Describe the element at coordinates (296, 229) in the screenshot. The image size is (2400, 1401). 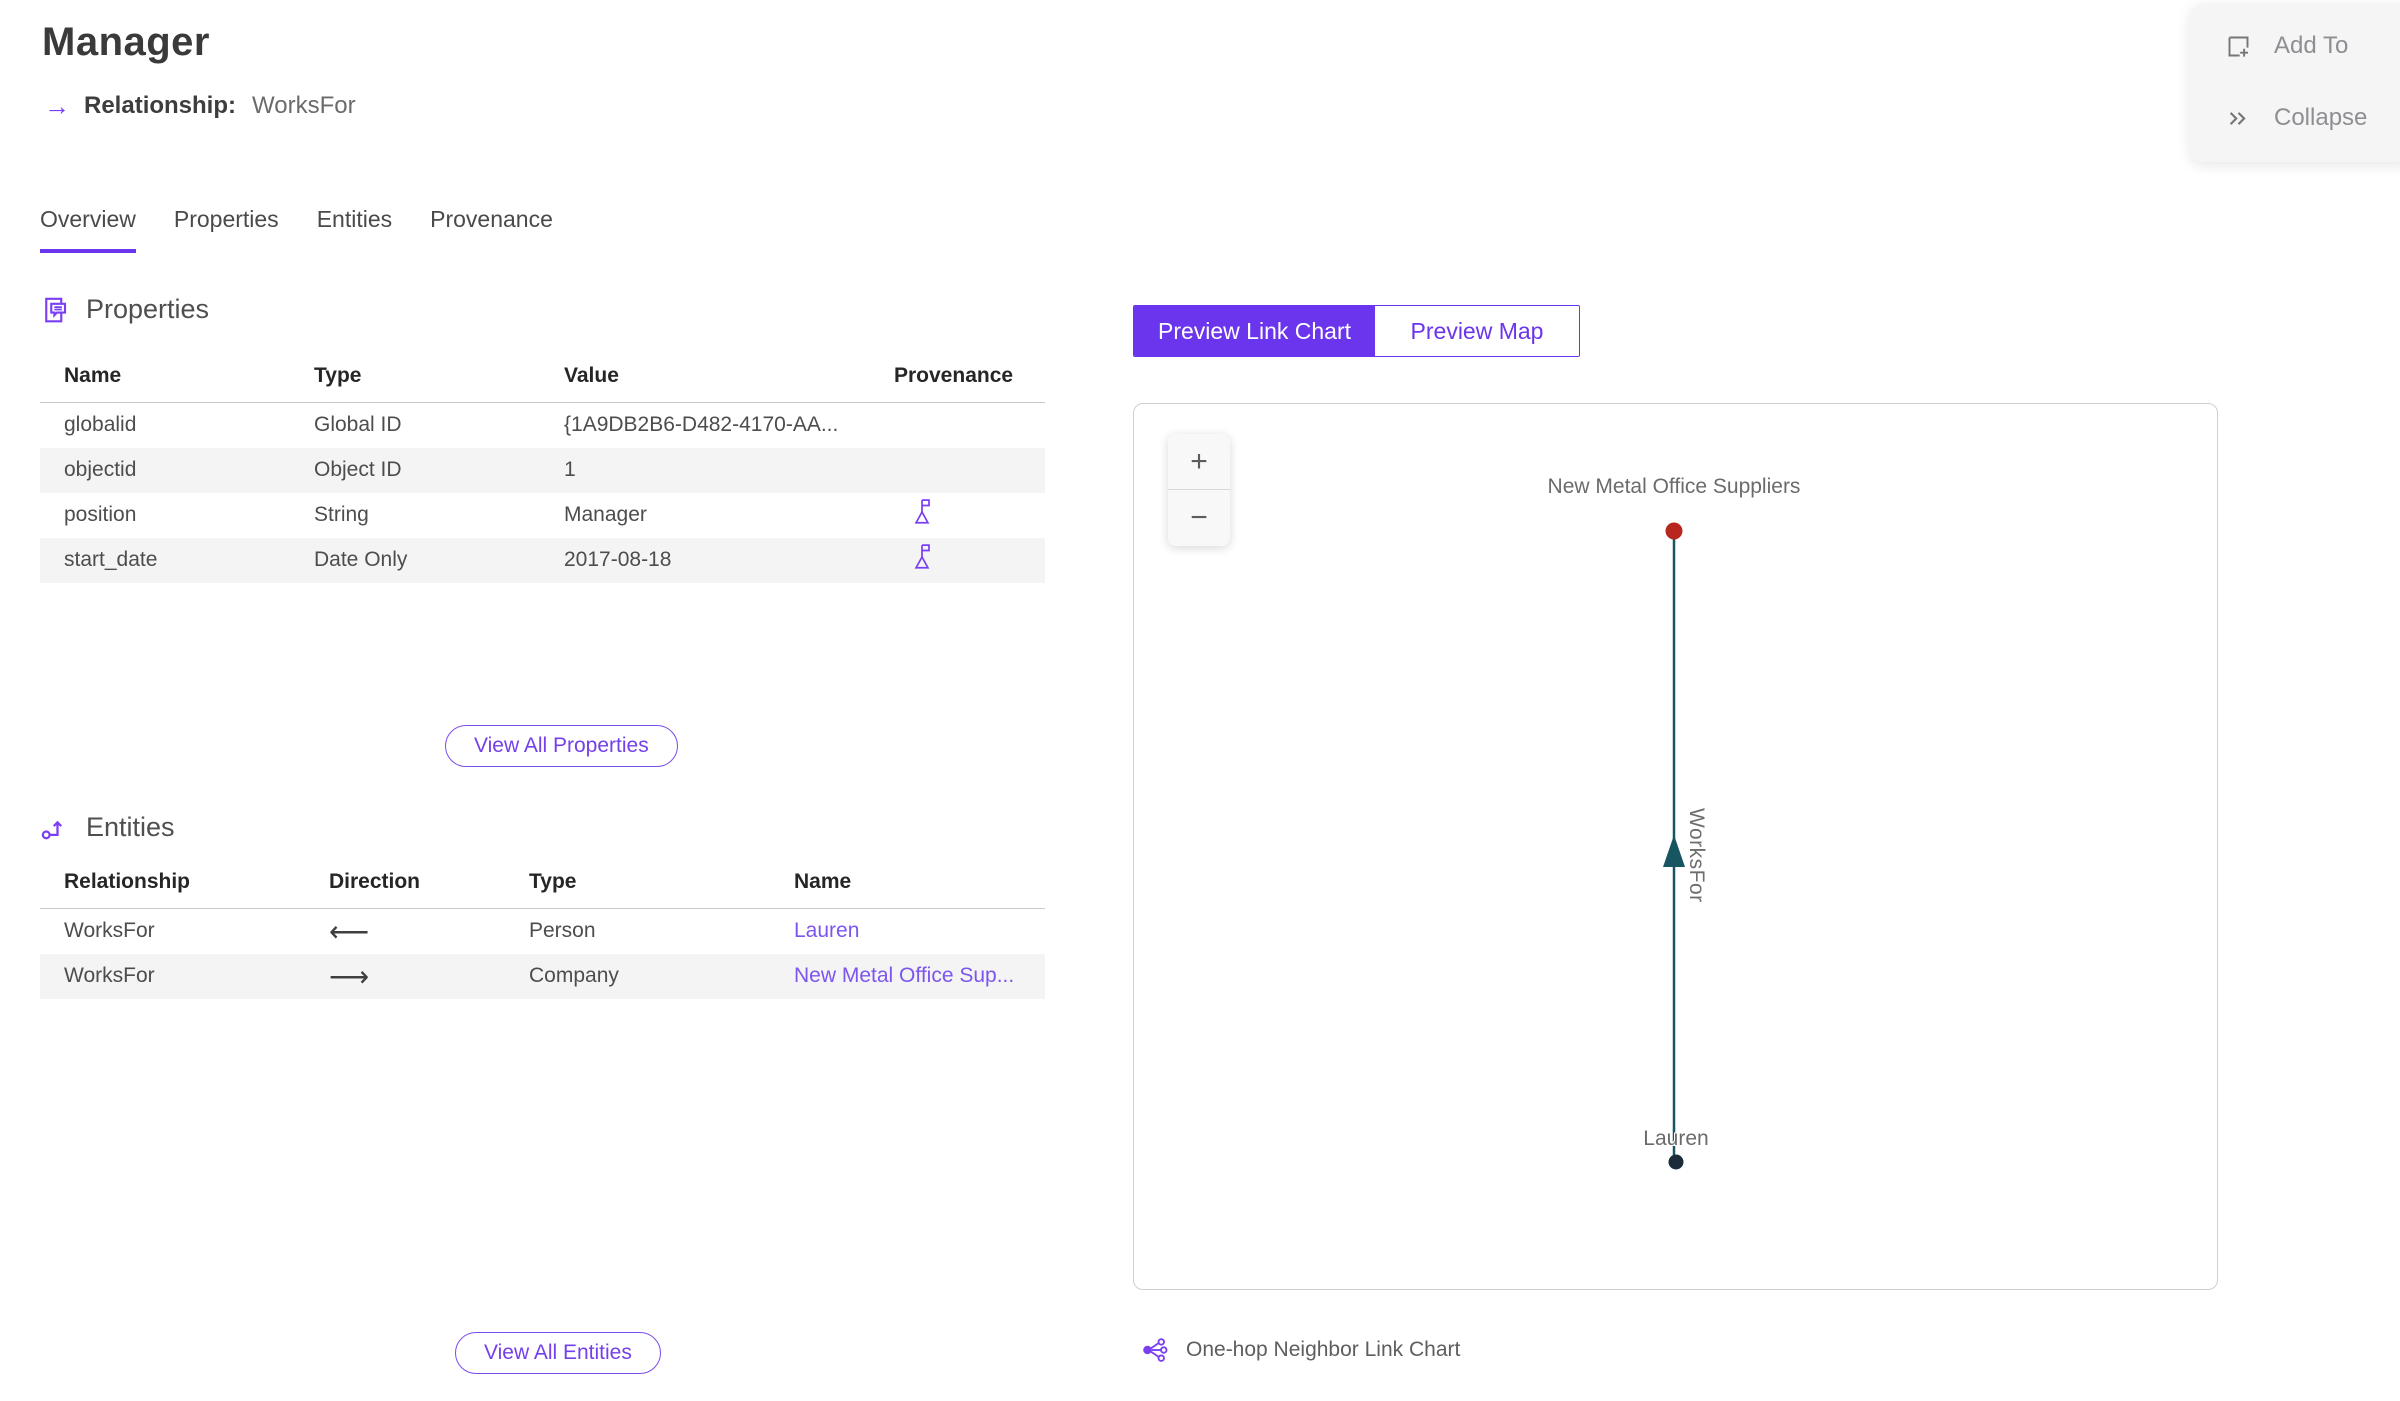
I see `tab-bar: Overview Properties Entities Provenance` at that location.